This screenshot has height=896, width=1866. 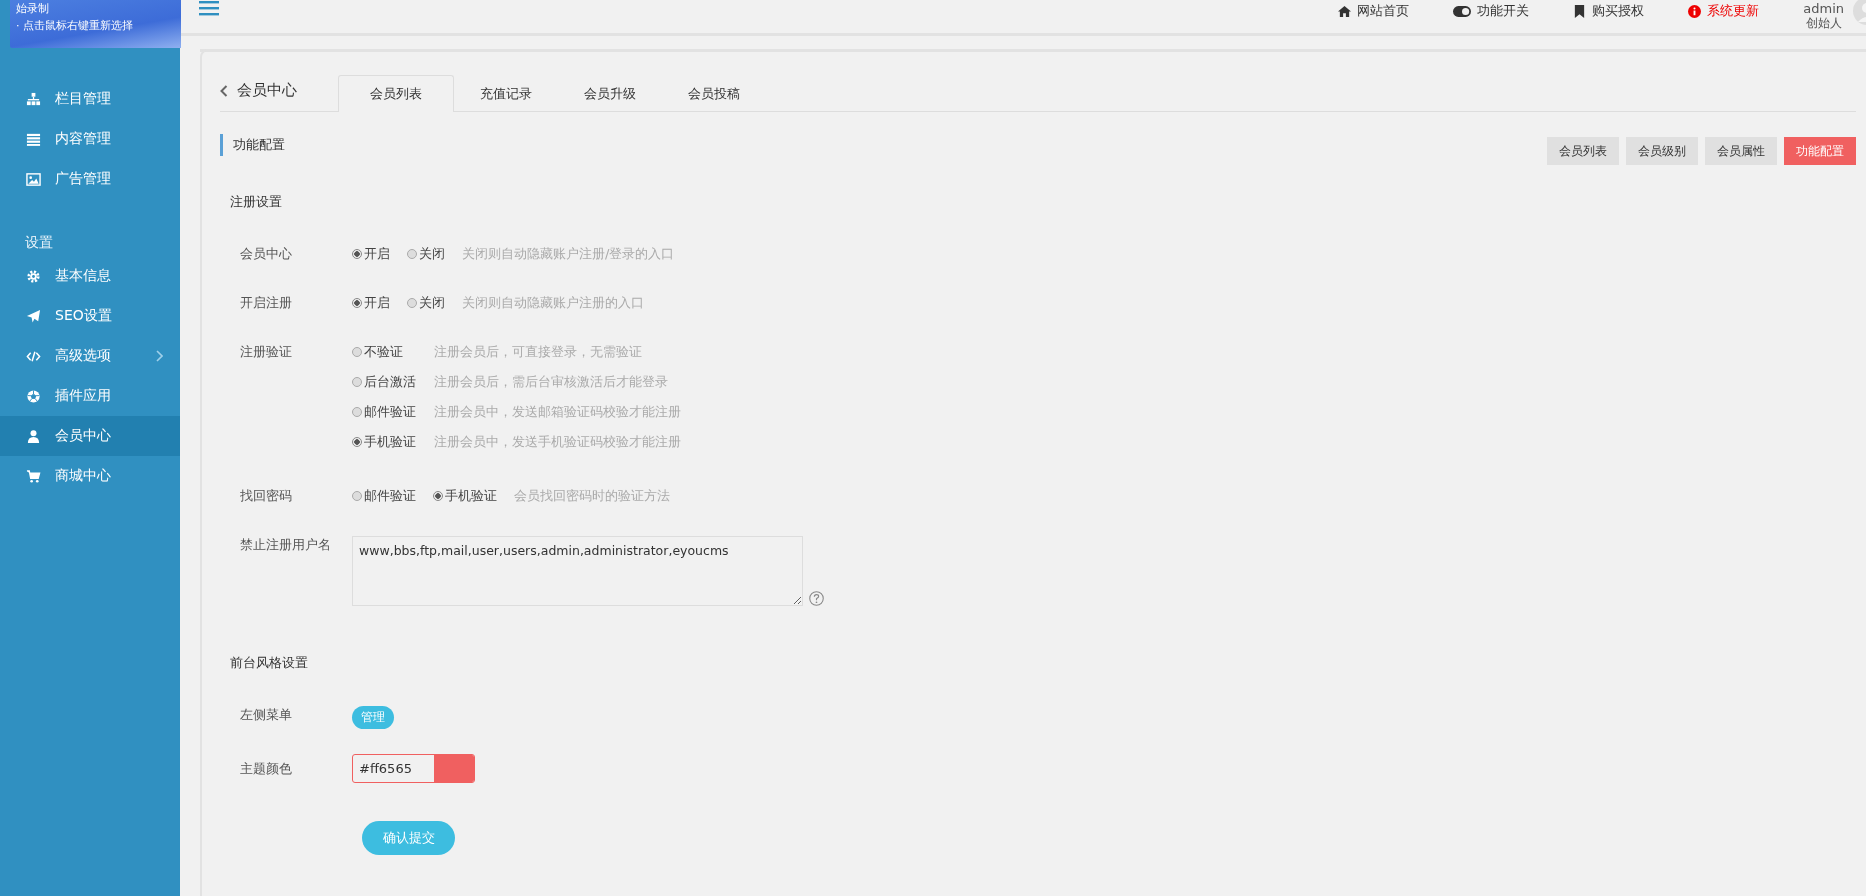 What do you see at coordinates (33, 276) in the screenshot?
I see `gear-icon` at bounding box center [33, 276].